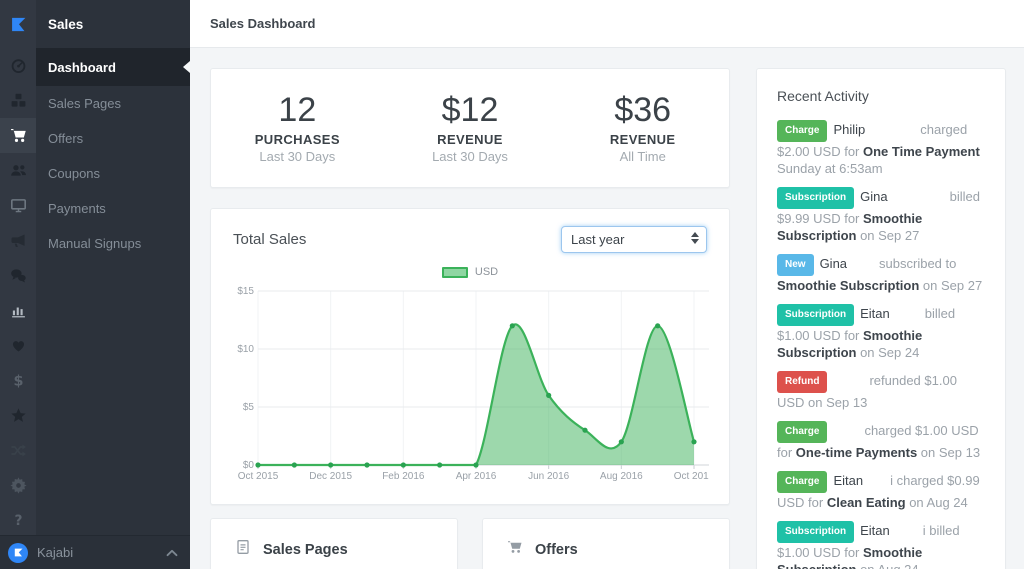 This screenshot has height=569, width=1024. What do you see at coordinates (881, 391) in the screenshot?
I see `activity-item: Refund refunded $1.00 USD on Sep 13` at bounding box center [881, 391].